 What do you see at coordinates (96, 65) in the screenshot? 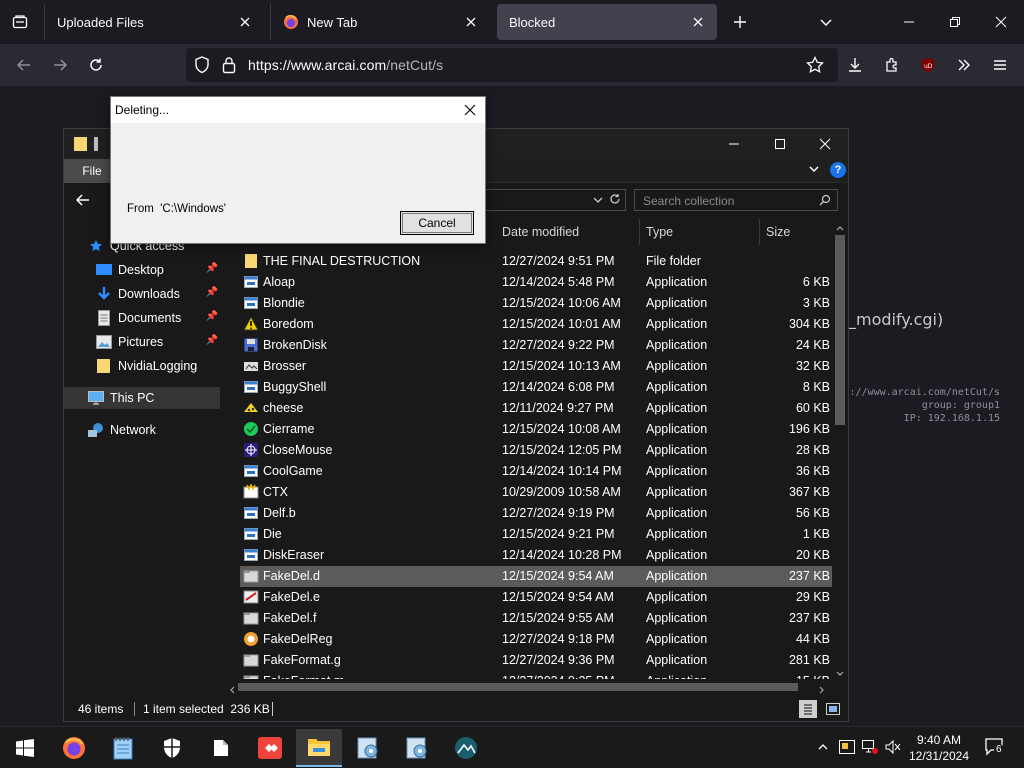
I see `reload-icon` at bounding box center [96, 65].